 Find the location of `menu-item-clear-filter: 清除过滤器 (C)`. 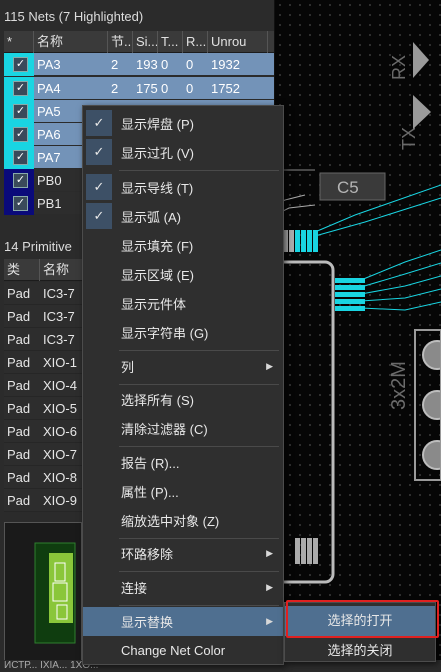

menu-item-clear-filter: 清除过滤器 (C) is located at coordinates (183, 428).